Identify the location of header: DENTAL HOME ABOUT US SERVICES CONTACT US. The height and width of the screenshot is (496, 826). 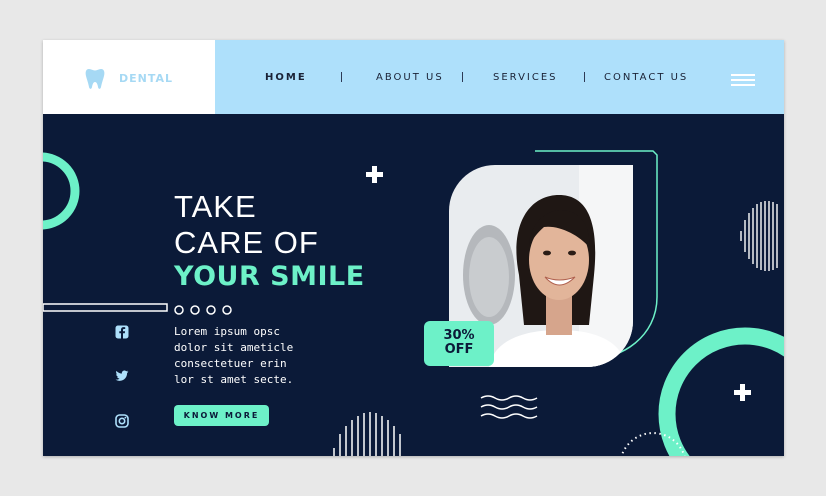
(413, 77).